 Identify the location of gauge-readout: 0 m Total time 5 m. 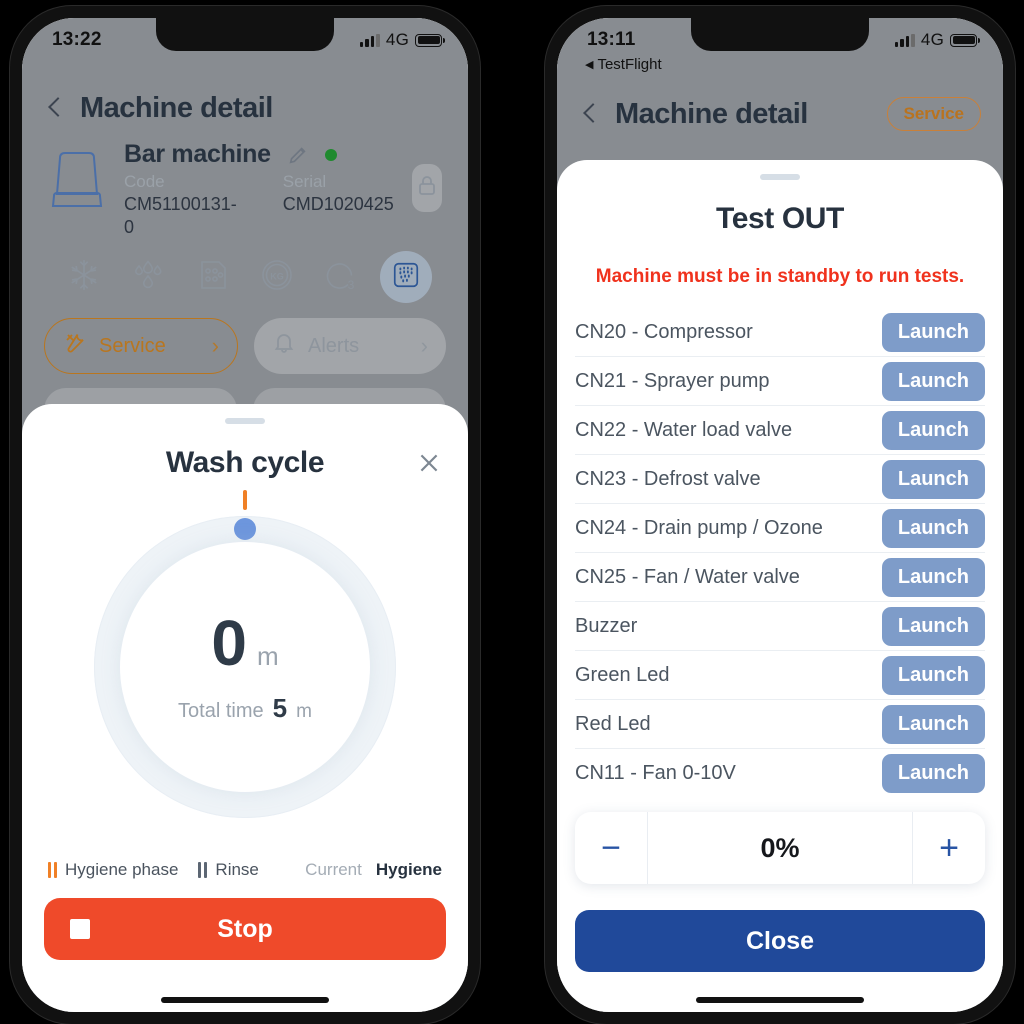
(245, 667).